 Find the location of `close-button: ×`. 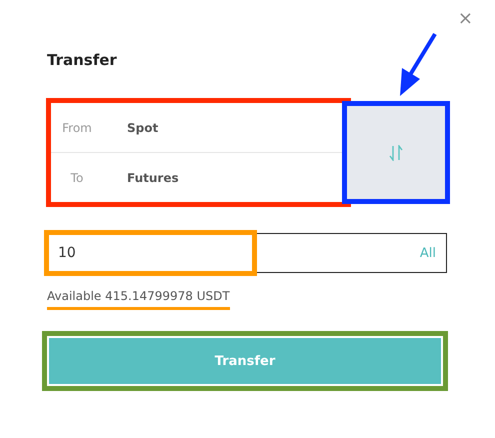

close-button: × is located at coordinates (465, 18).